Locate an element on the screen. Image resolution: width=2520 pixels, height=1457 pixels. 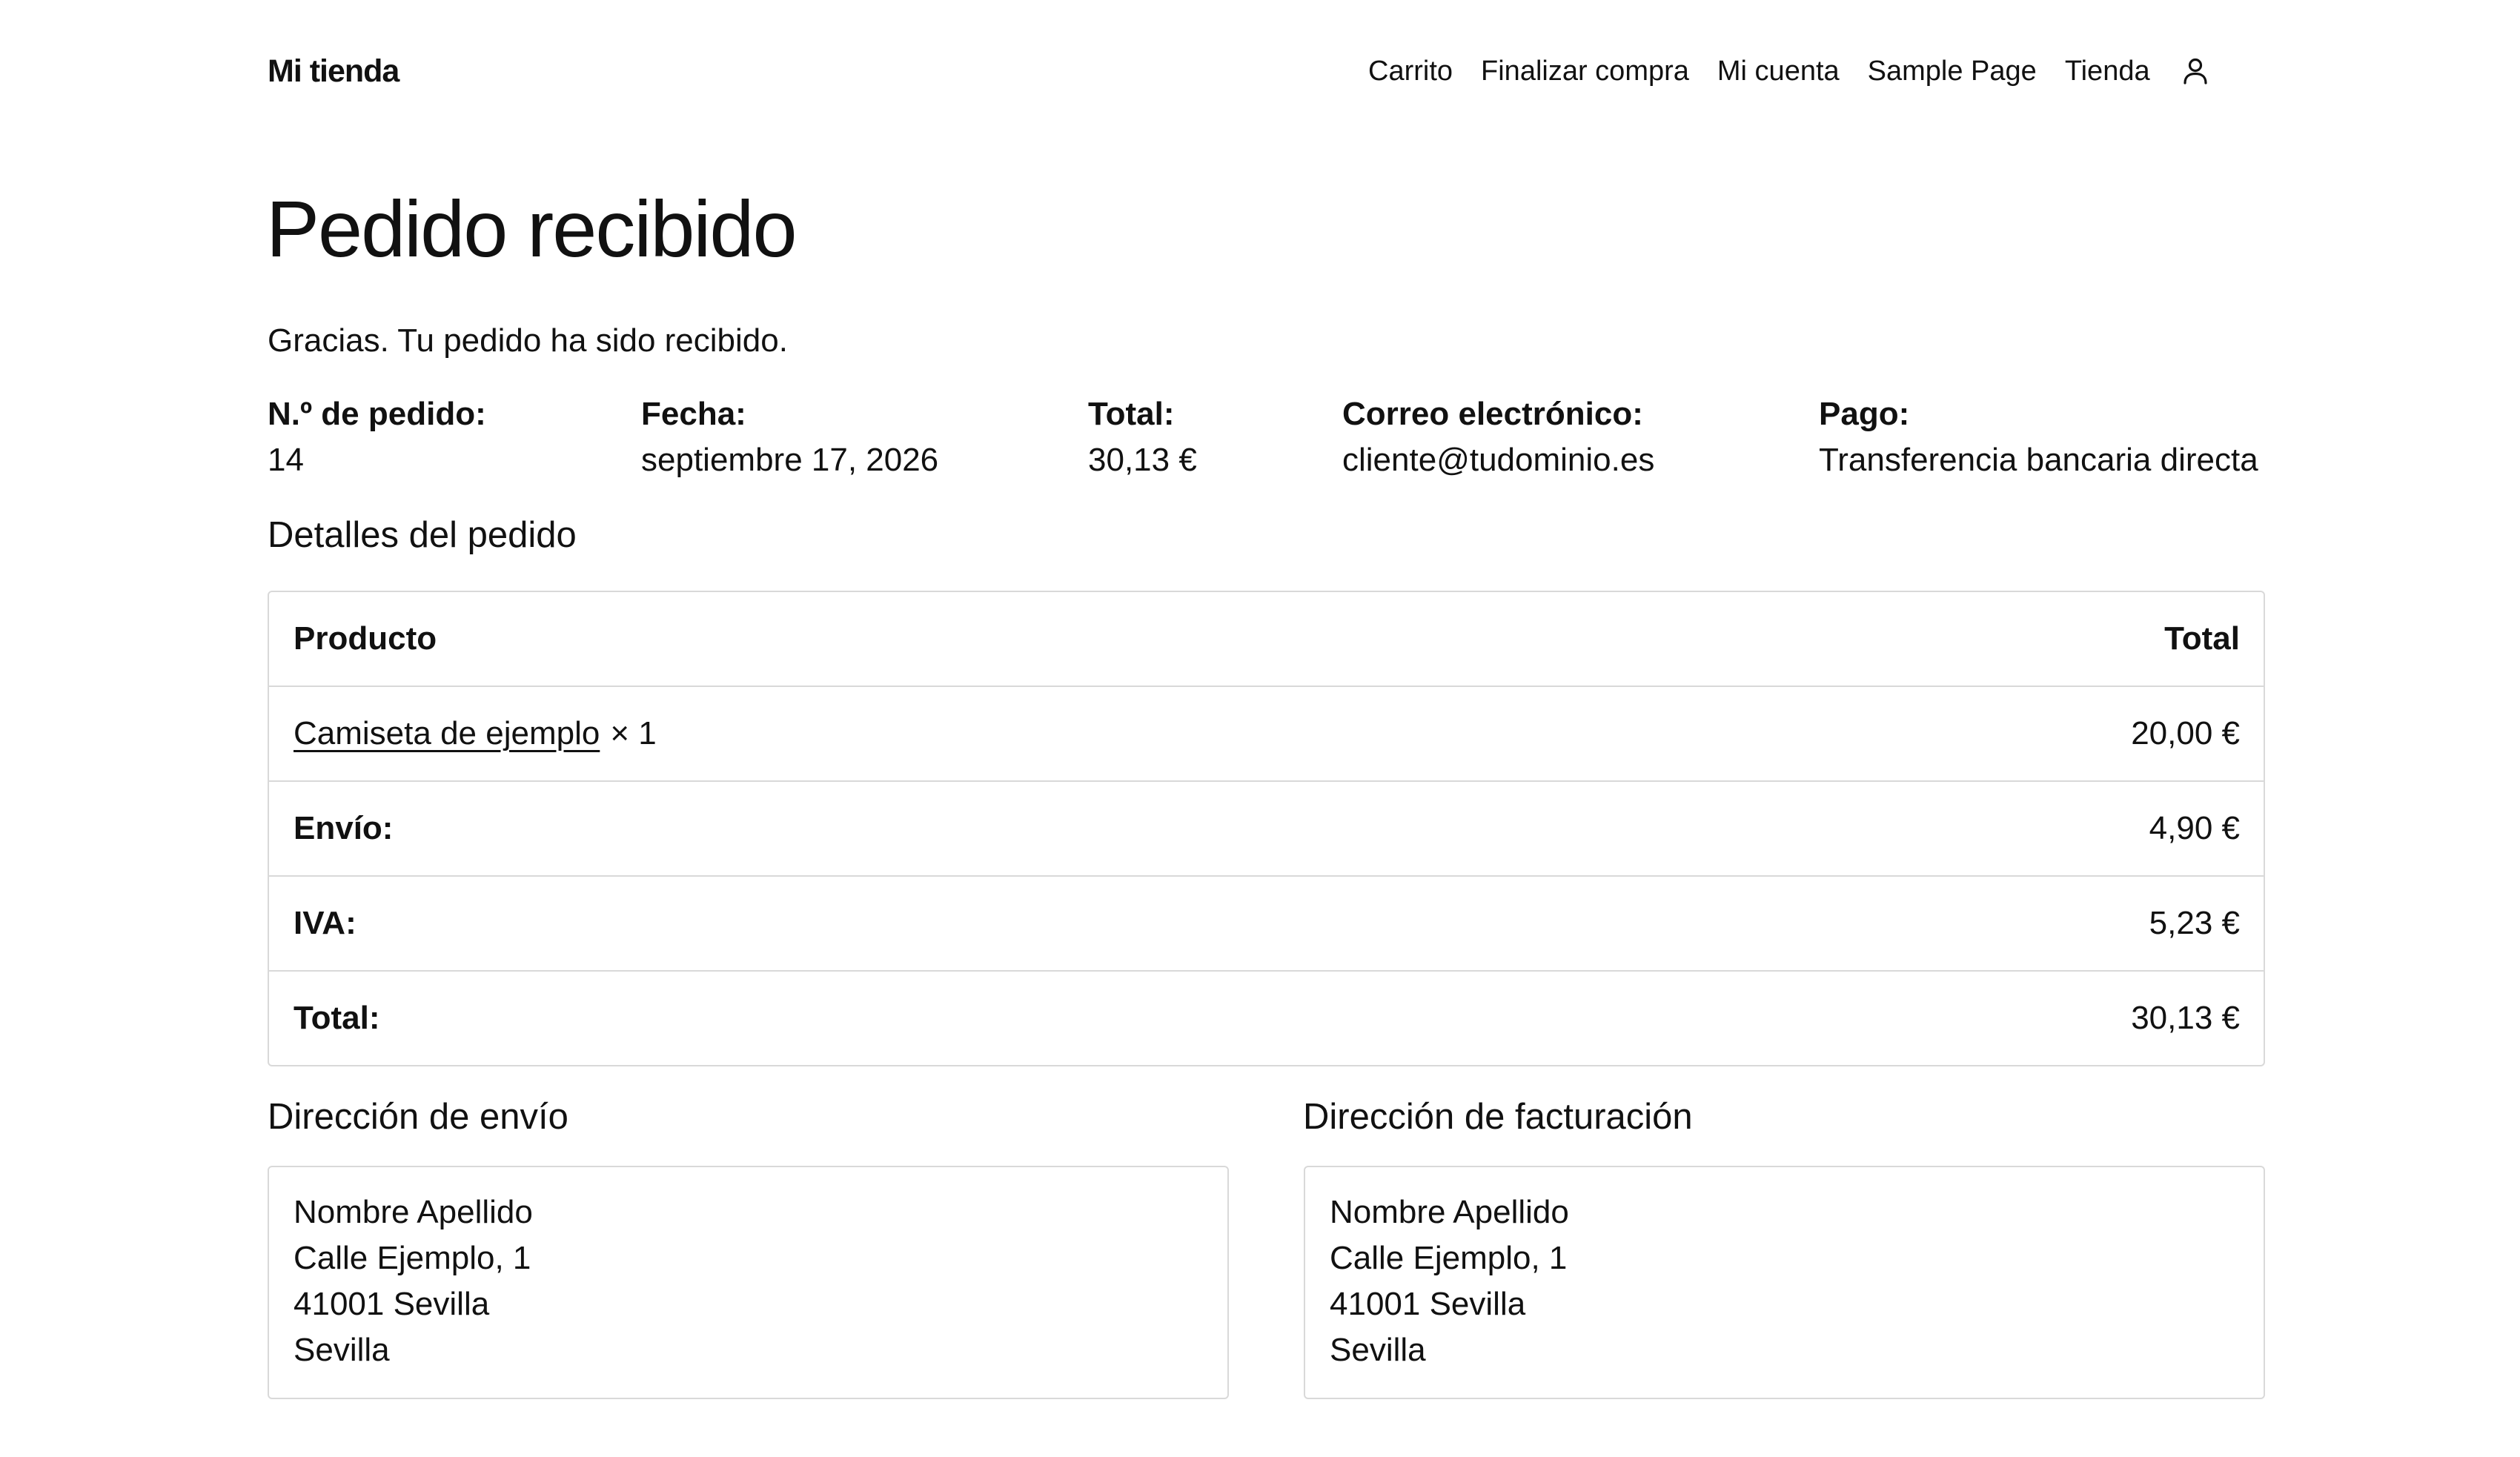
shipping-address-line: 41001 Sevilla is located at coordinates (392, 1304).